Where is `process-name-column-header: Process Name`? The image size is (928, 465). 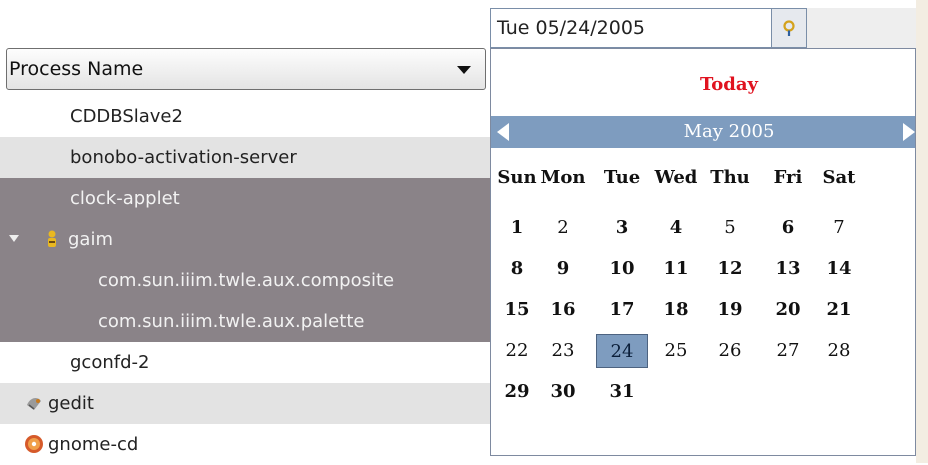 process-name-column-header: Process Name is located at coordinates (246, 69).